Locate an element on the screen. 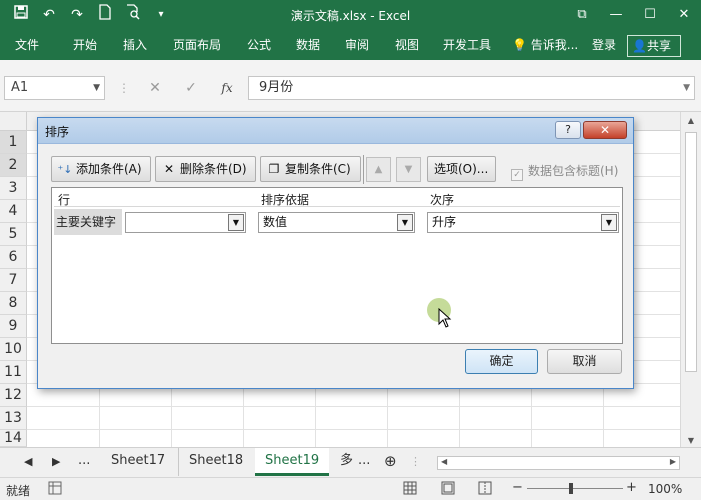  sheet-tab-sheet18: Sheet18 is located at coordinates (215, 462).